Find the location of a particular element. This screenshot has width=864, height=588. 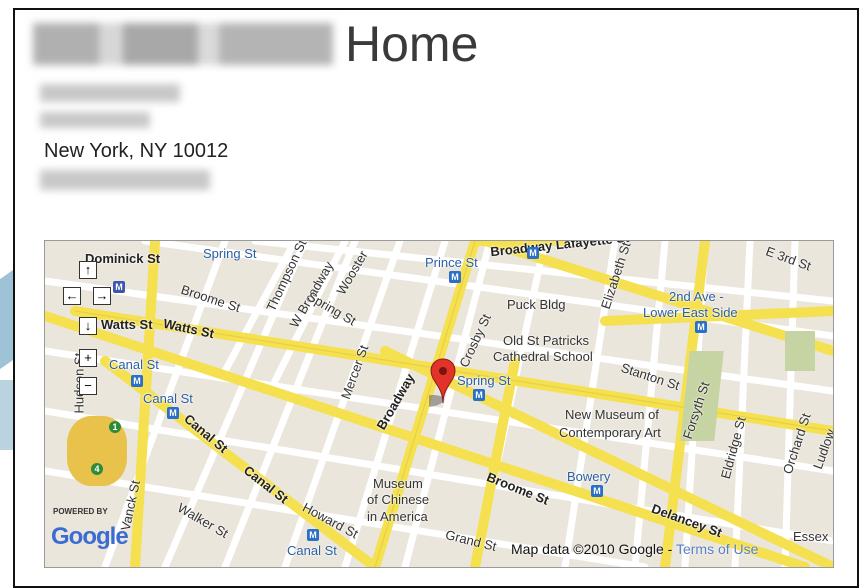

map-marker-icon is located at coordinates (443, 382).